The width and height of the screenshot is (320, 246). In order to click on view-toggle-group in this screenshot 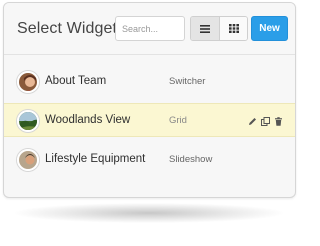, I will do `click(219, 28)`.